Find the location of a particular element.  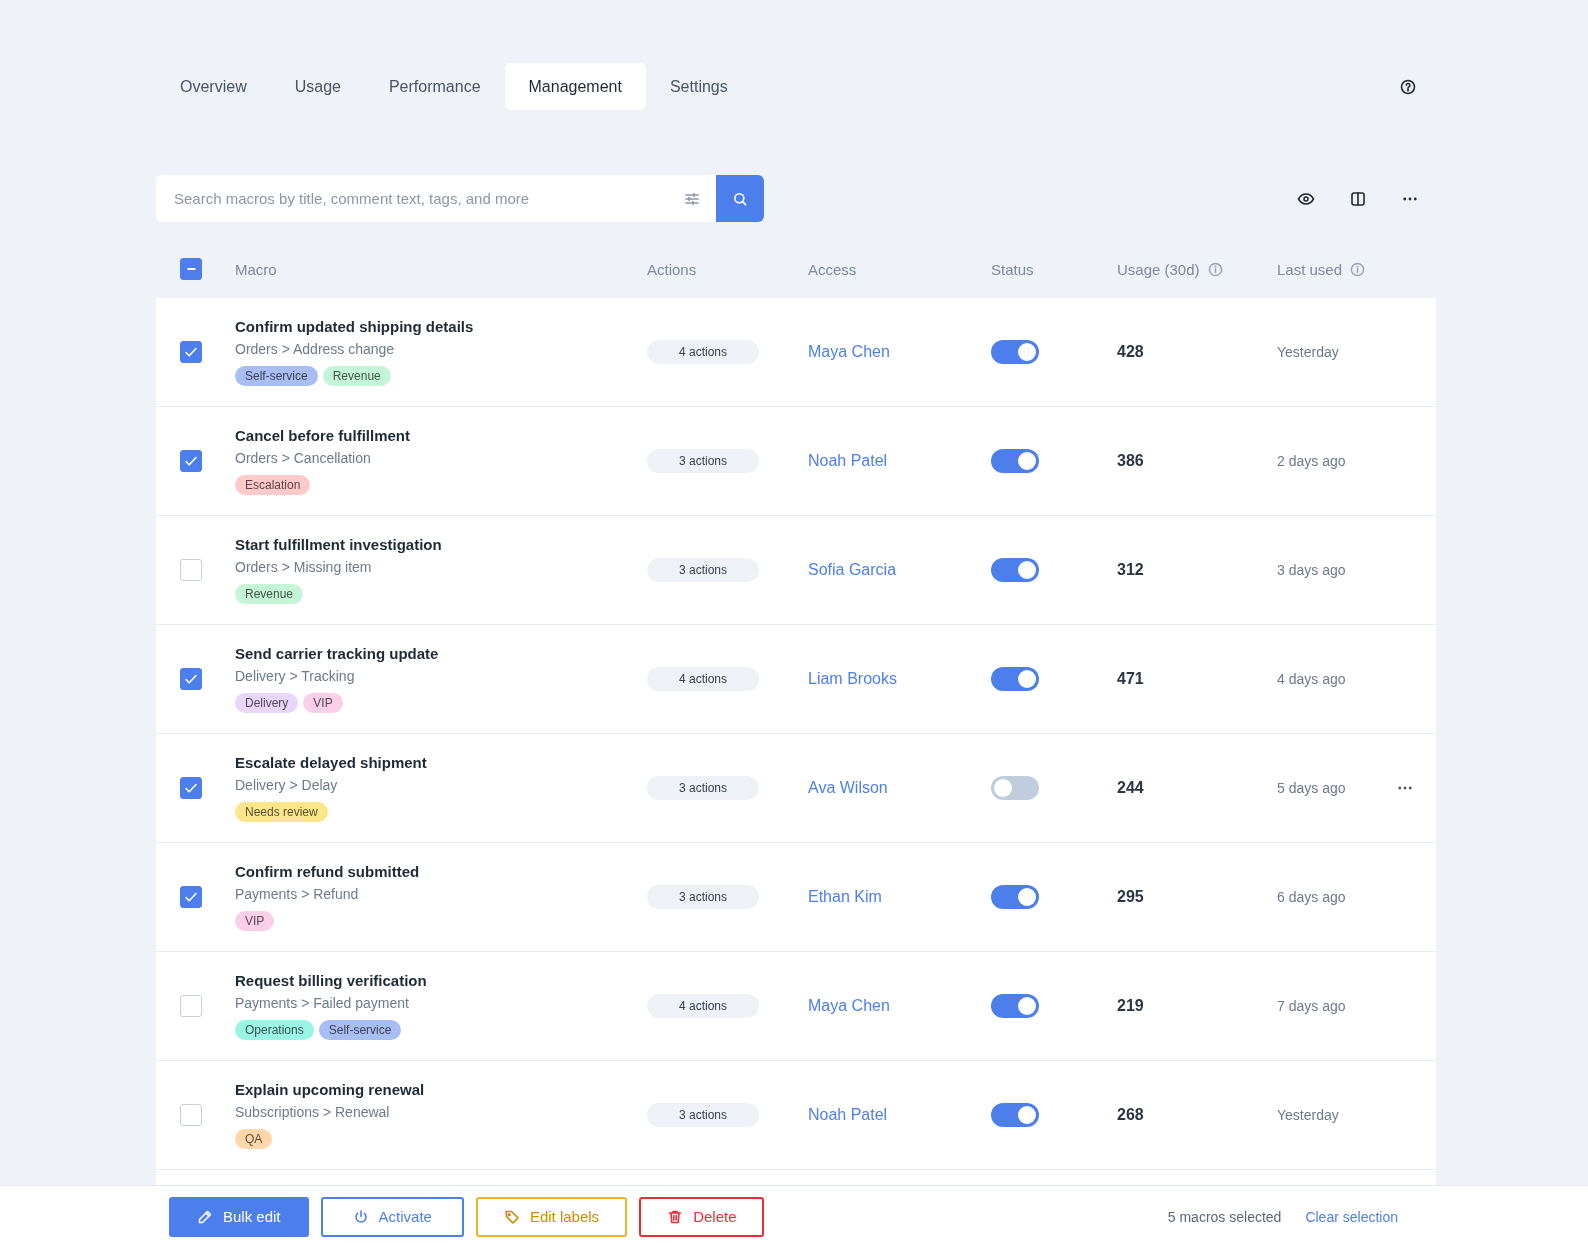

columns-icon is located at coordinates (1358, 198).